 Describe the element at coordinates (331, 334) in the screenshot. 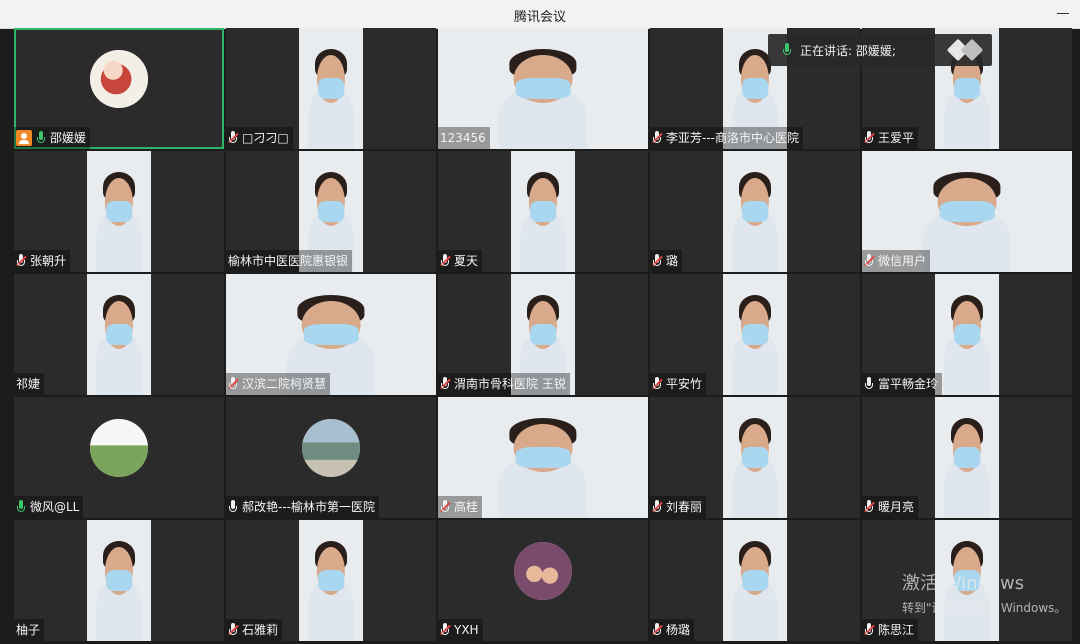

I see `participant-tile: 汉滨二院柯贤慧` at that location.